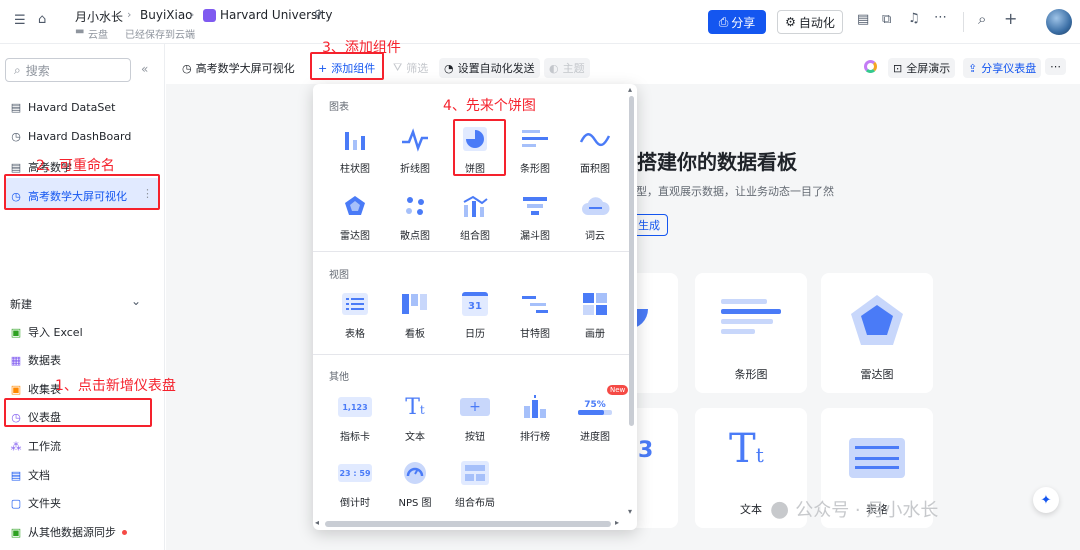 The width and height of the screenshot is (1080, 550). What do you see at coordinates (468, 524) in the screenshot?
I see `horizontal-scrollbar` at bounding box center [468, 524].